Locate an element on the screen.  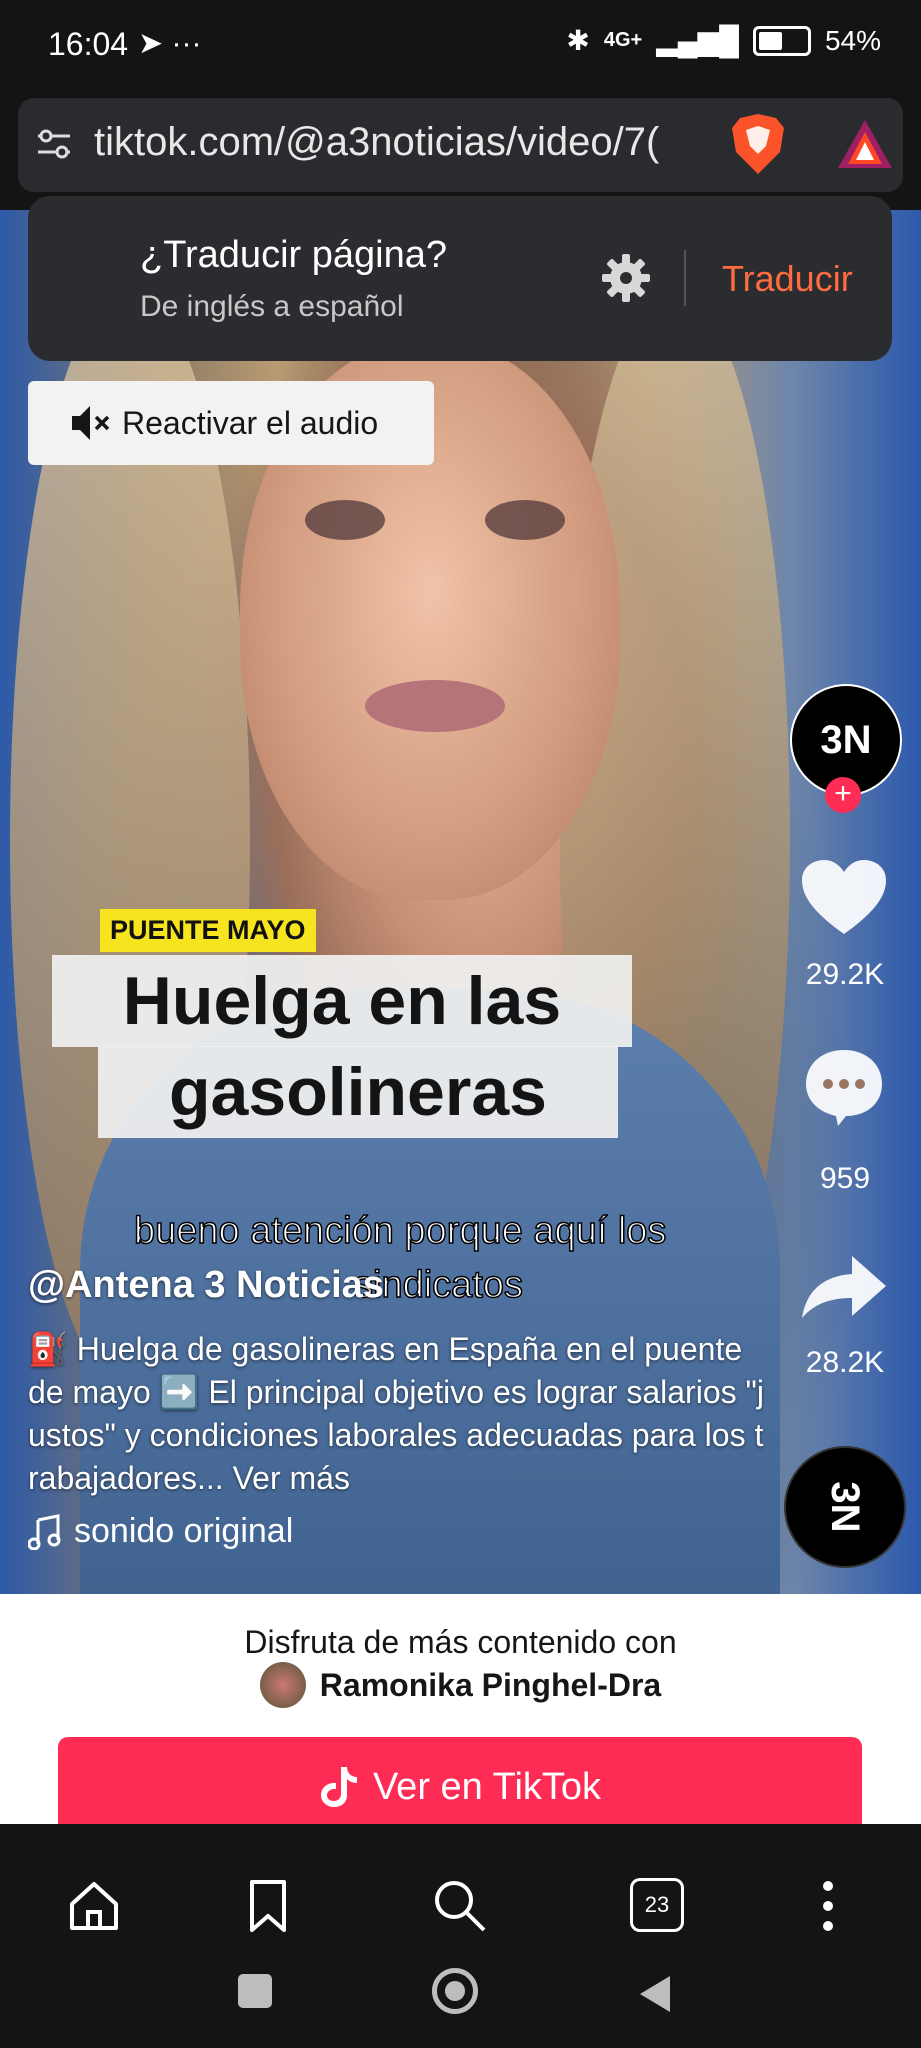
brave-rewards-icon is located at coordinates (865, 144).